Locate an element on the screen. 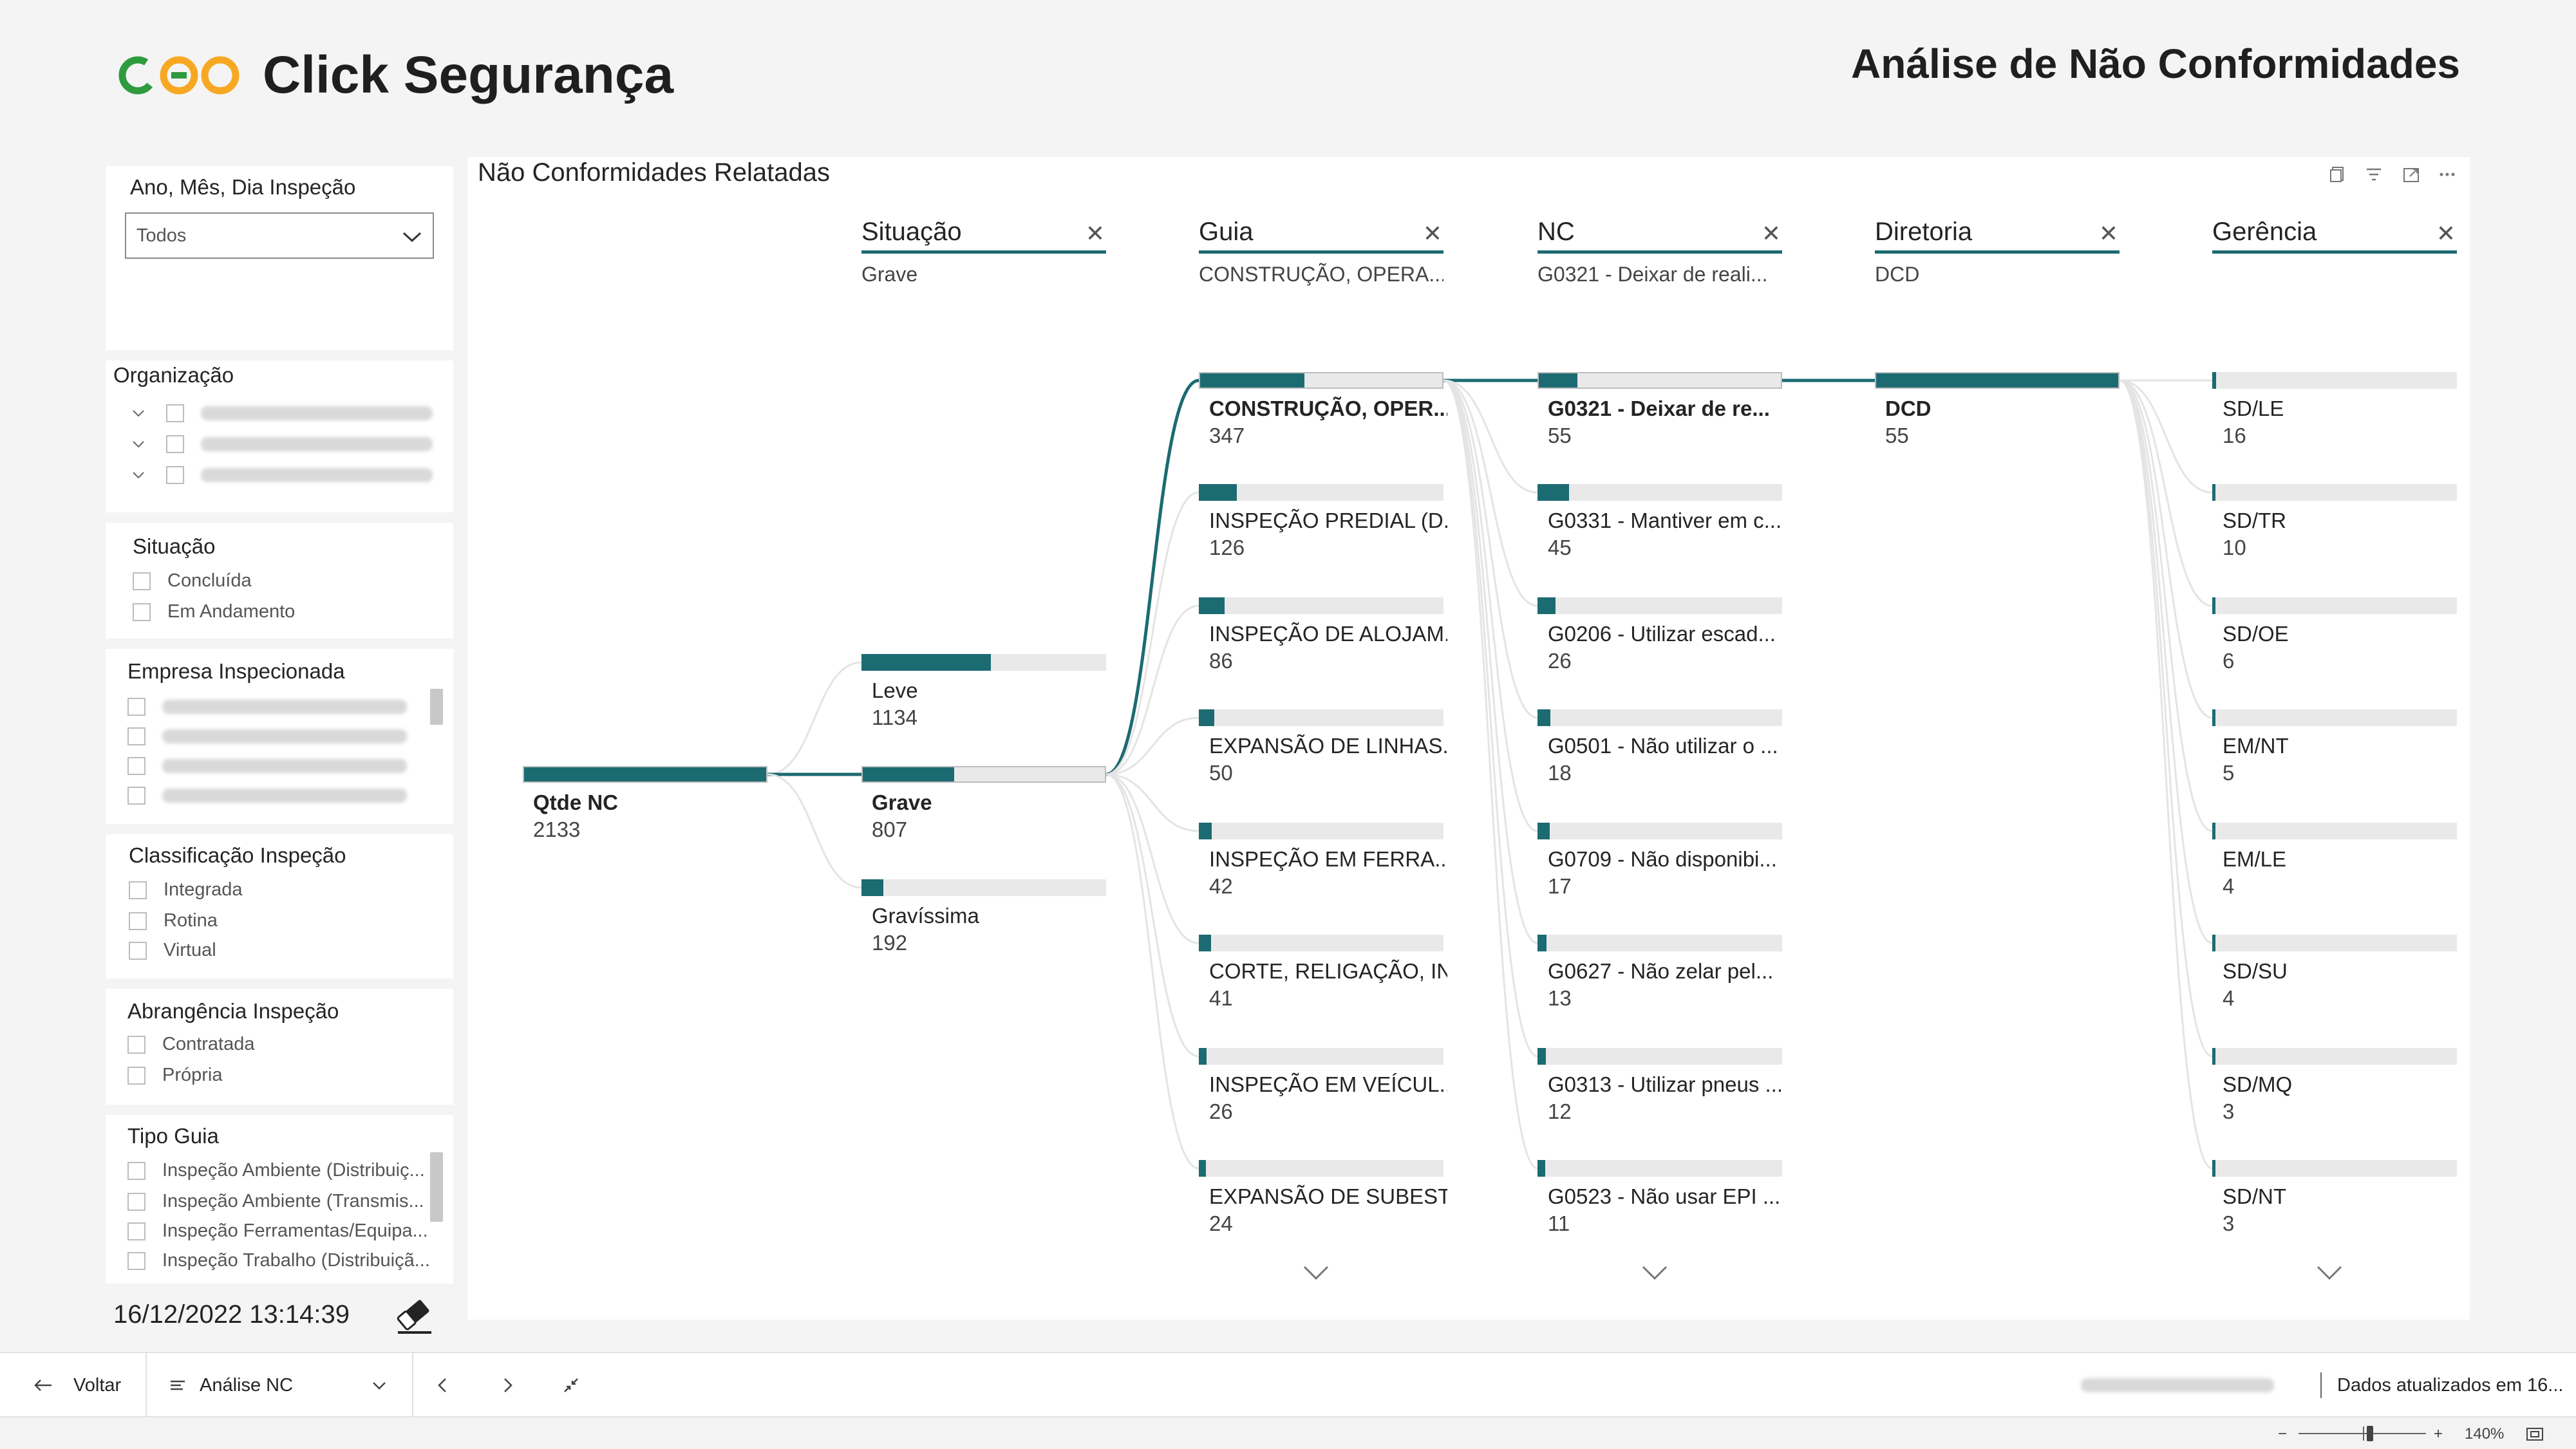 Image resolution: width=2576 pixels, height=1449 pixels. tree-node-guia: EXPANSÃO DE LINHAS... 50 is located at coordinates (1323, 747).